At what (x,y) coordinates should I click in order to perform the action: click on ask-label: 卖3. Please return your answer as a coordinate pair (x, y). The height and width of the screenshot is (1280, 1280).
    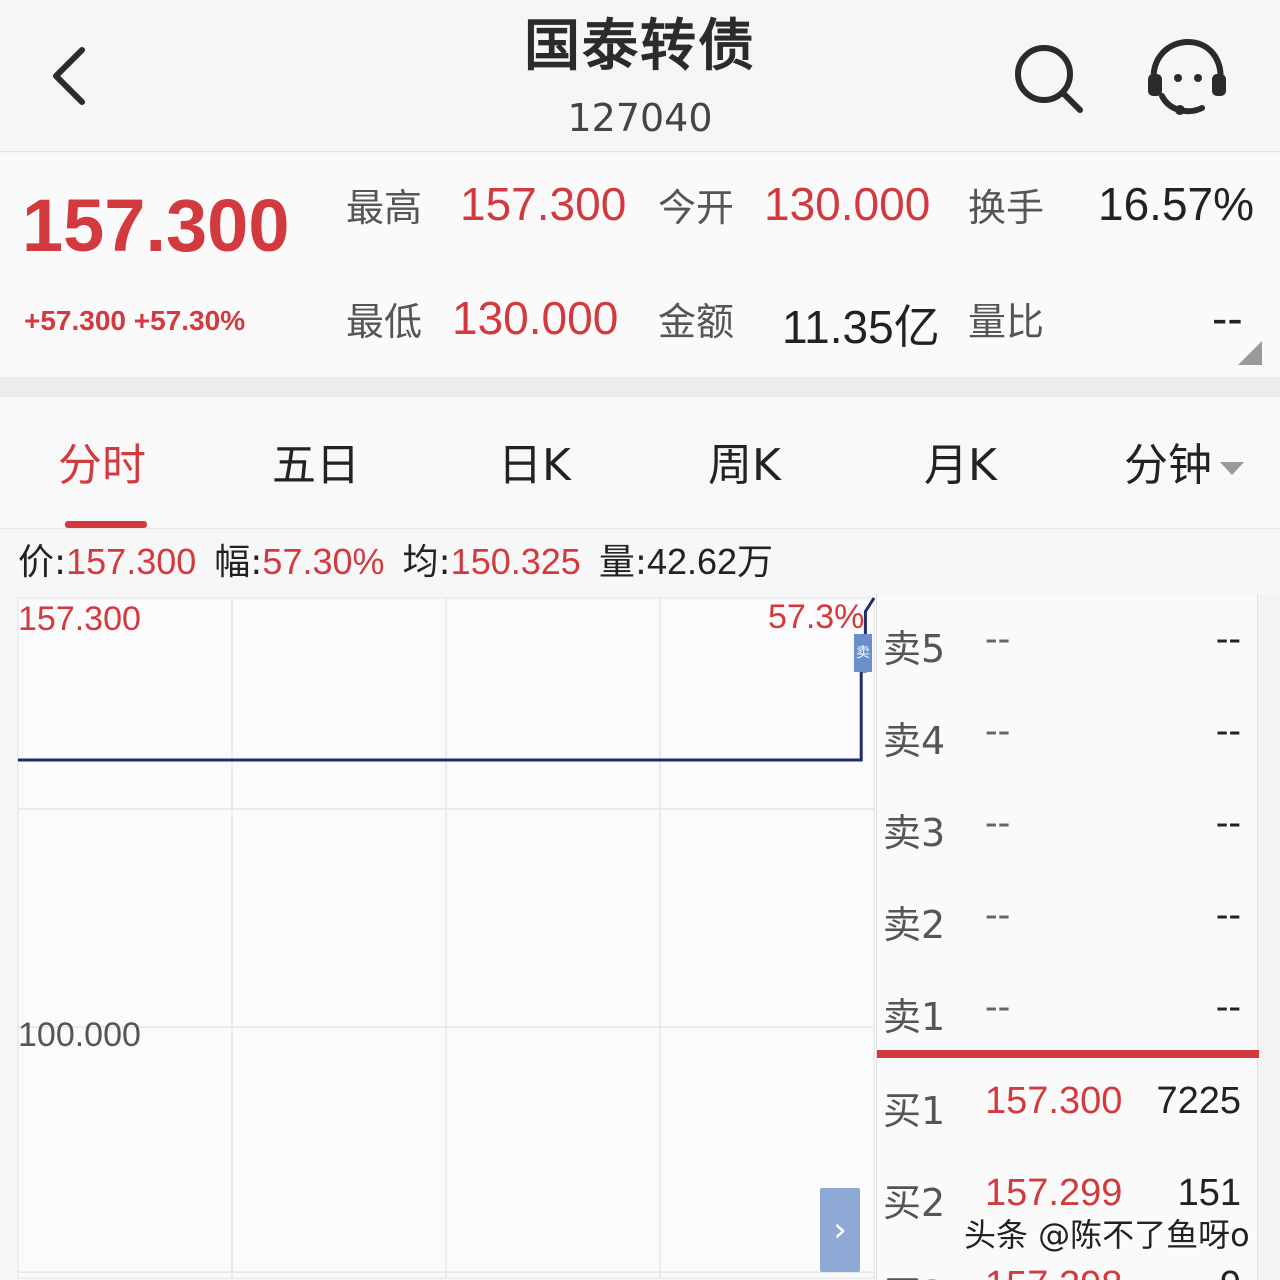
    Looking at the image, I should click on (914, 833).